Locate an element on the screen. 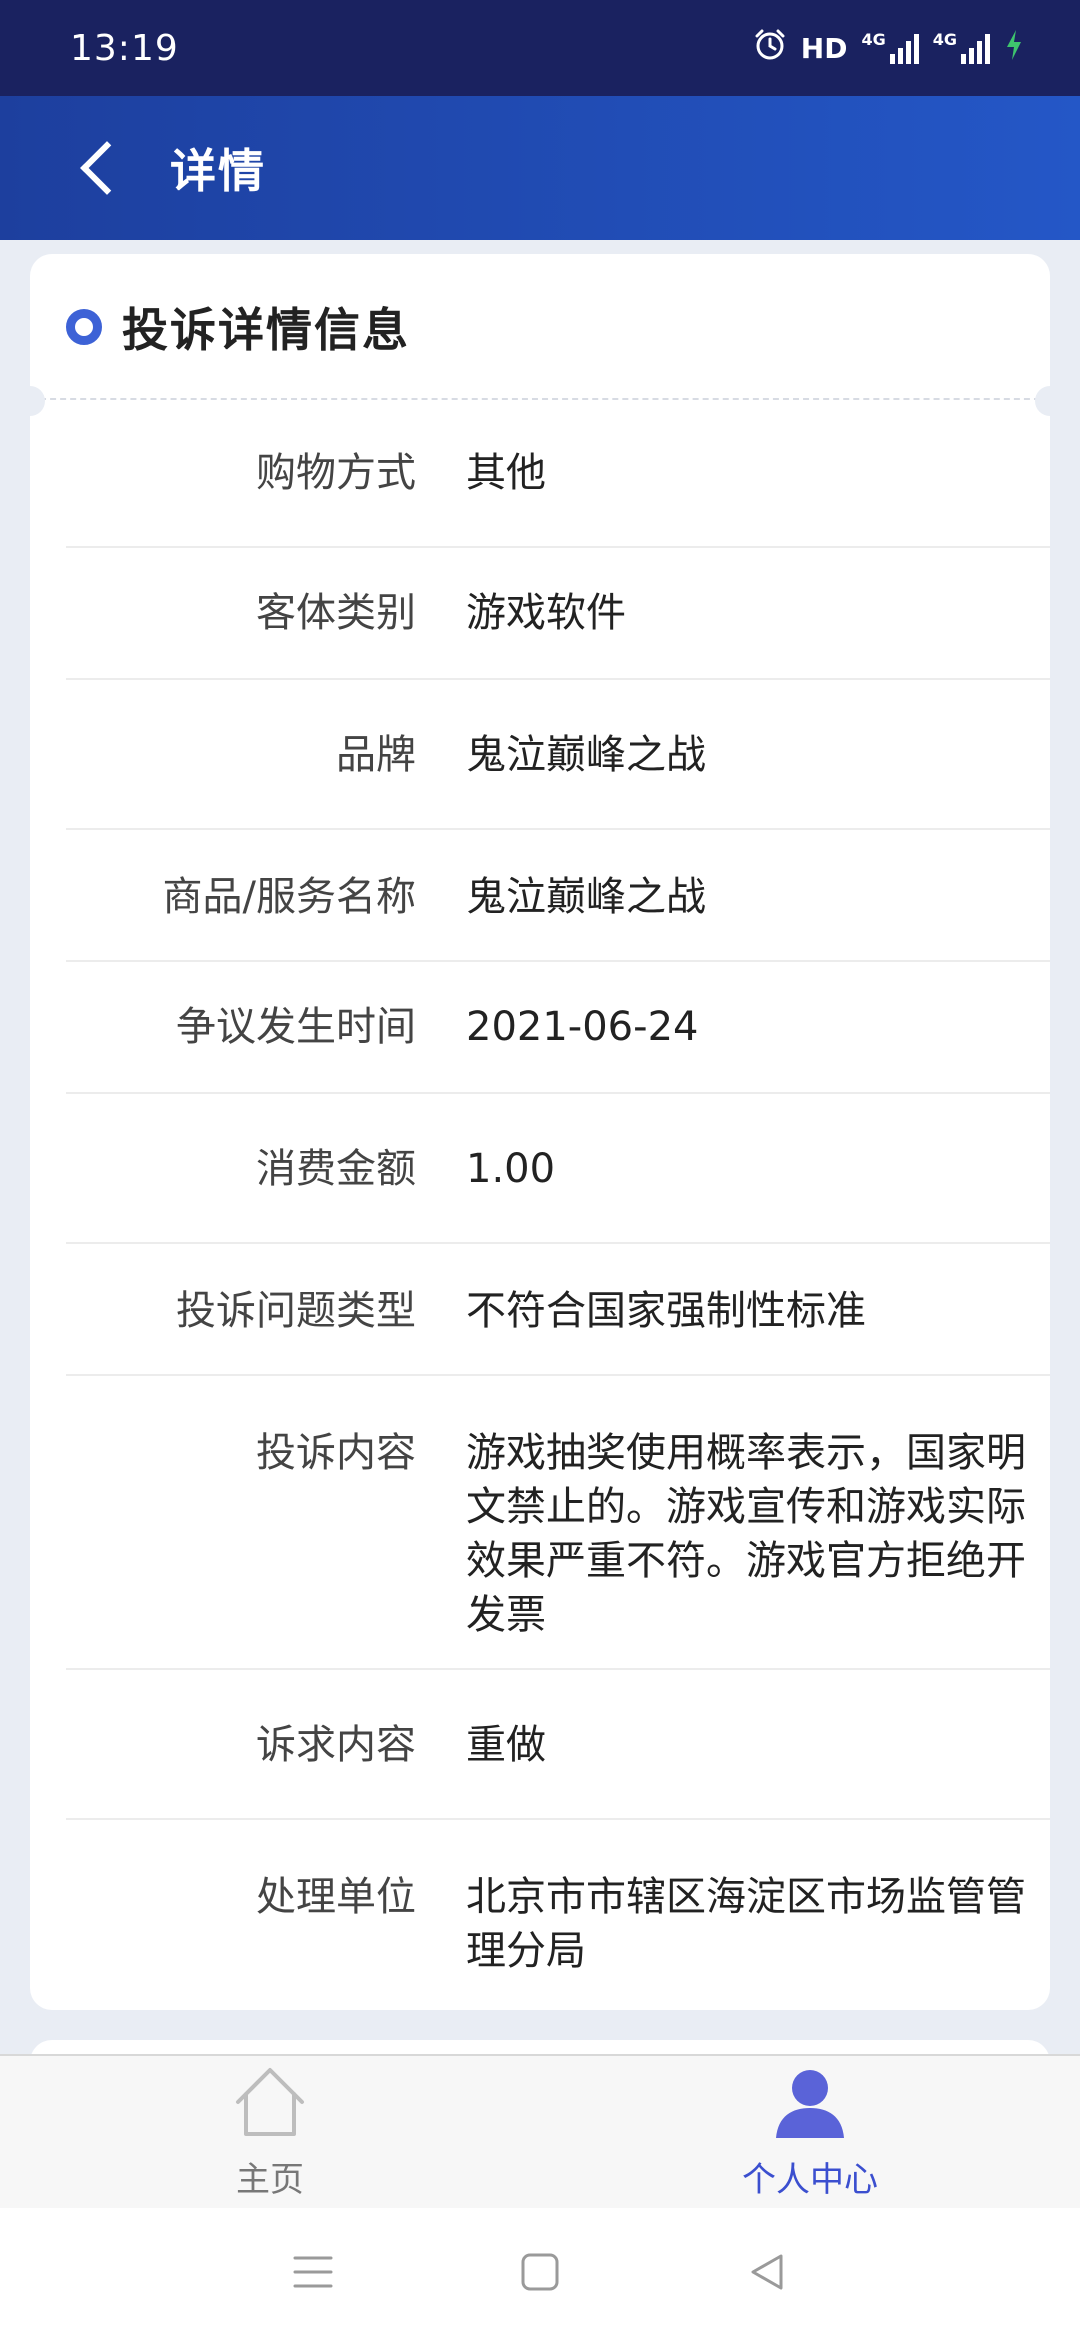 The image size is (1080, 2340). row-label: 购物方式 is located at coordinates (336, 473).